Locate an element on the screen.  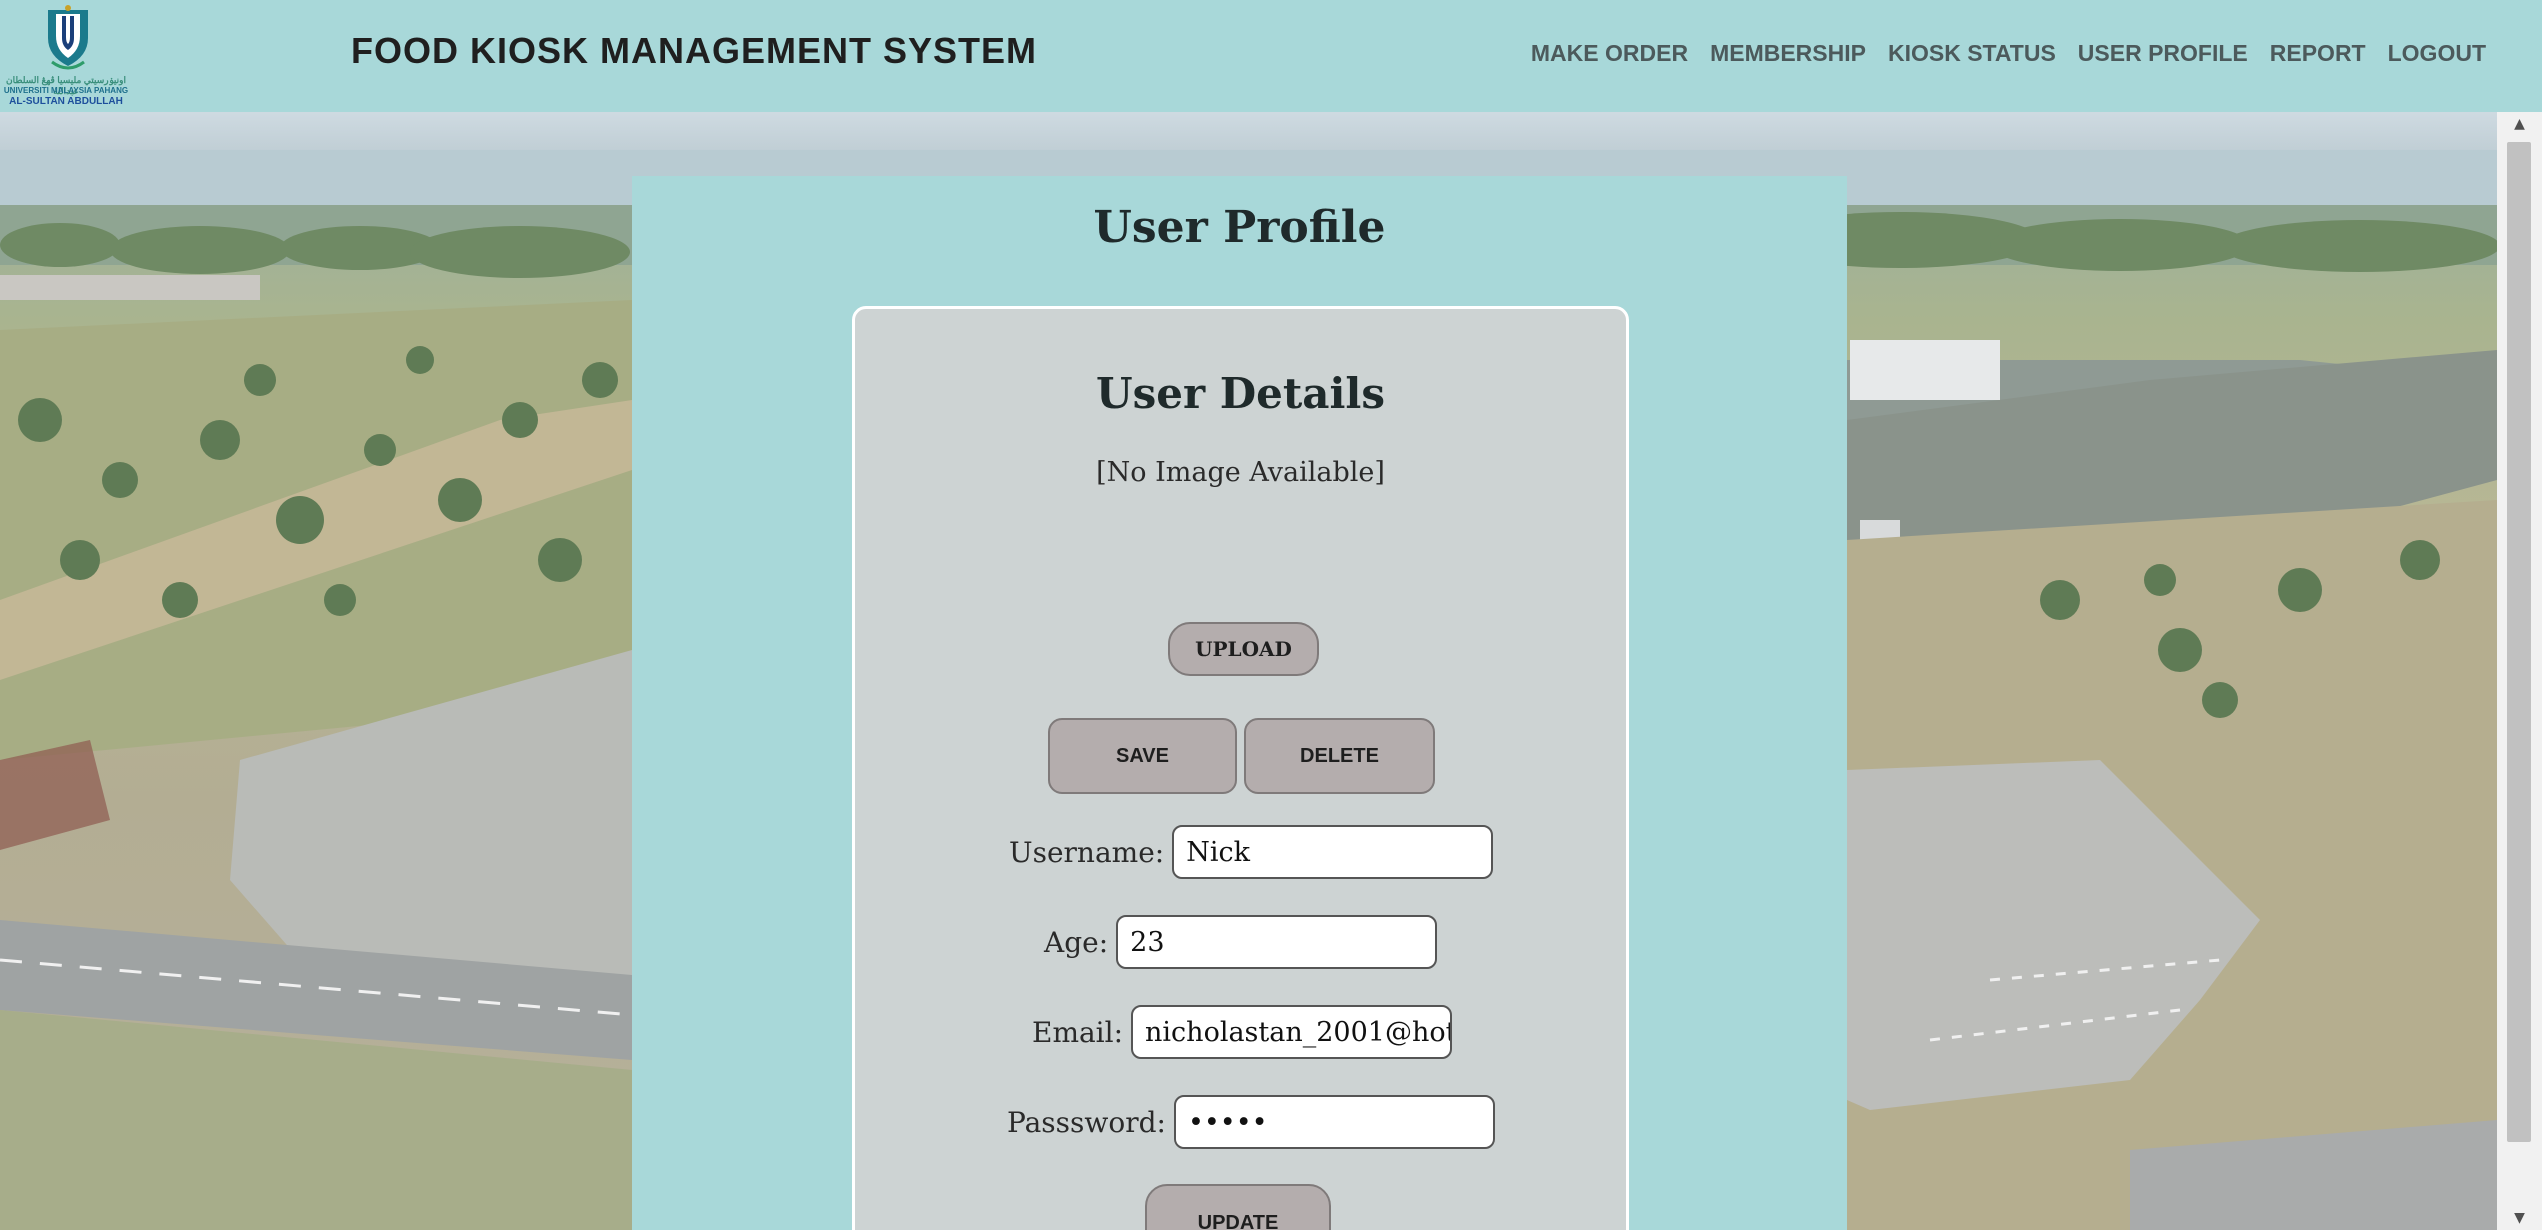
password-row: Passsword: ••••• is located at coordinates (1251, 1122).